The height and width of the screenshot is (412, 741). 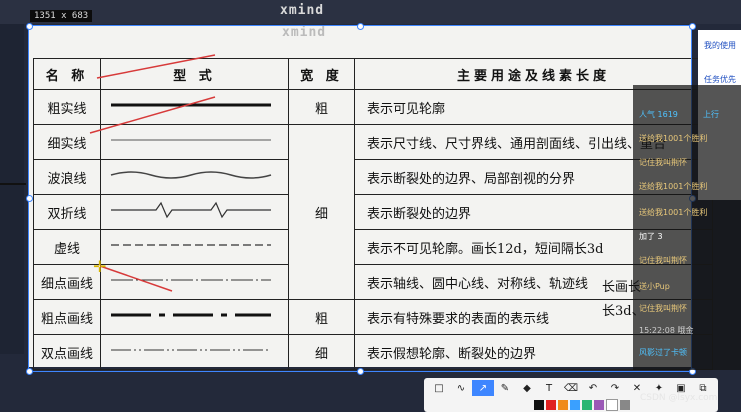 What do you see at coordinates (666, 330) in the screenshot?
I see `chat-message: 15:22:08 哦金` at bounding box center [666, 330].